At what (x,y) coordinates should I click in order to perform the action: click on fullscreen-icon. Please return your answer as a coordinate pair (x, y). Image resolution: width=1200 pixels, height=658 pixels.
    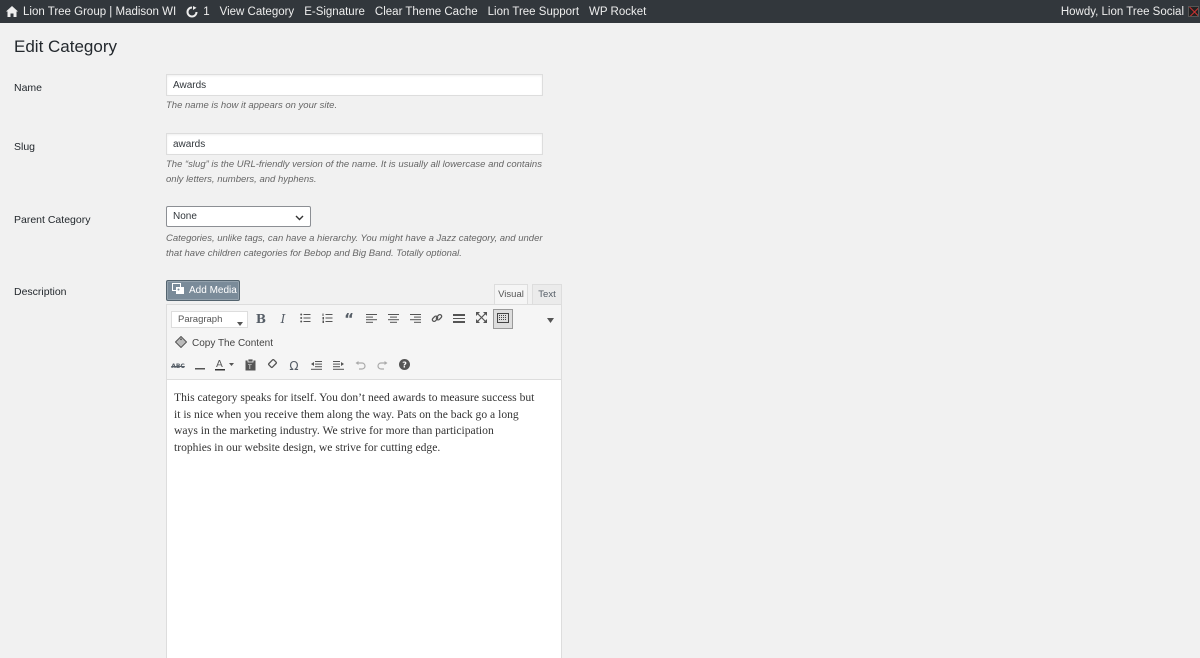
    Looking at the image, I should click on (481, 319).